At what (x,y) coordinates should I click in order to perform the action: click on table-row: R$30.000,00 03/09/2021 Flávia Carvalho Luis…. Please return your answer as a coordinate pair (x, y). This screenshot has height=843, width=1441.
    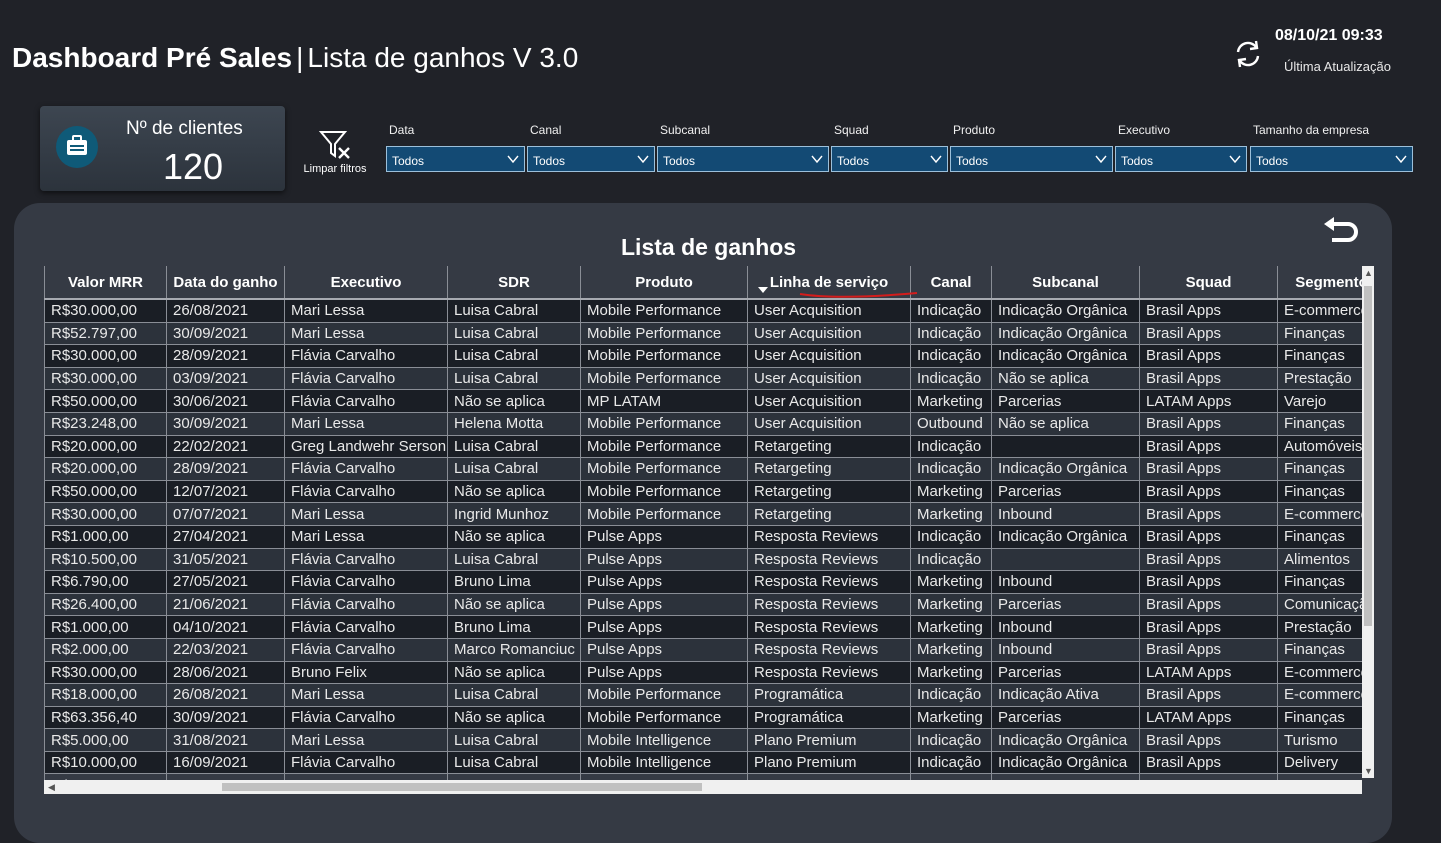
    Looking at the image, I should click on (703, 378).